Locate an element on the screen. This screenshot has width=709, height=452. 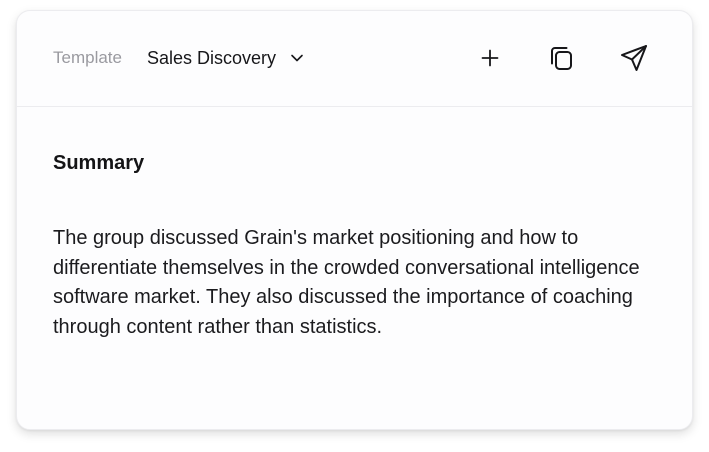
template-dropdown: Sales Discovery is located at coordinates (226, 58).